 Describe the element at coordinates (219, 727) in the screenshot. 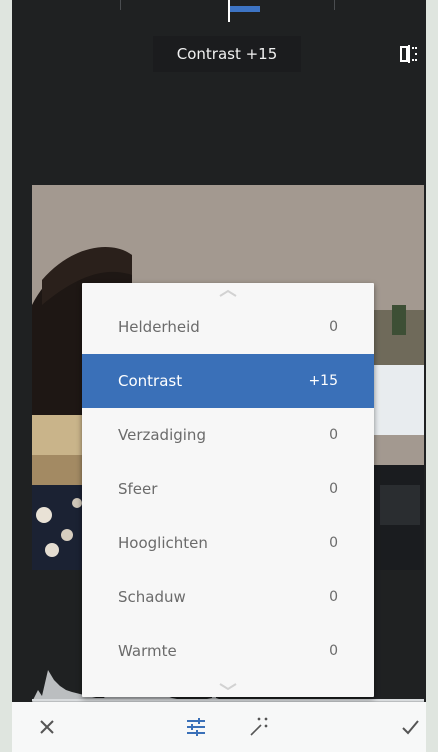

I see `bottom-toolbar` at that location.